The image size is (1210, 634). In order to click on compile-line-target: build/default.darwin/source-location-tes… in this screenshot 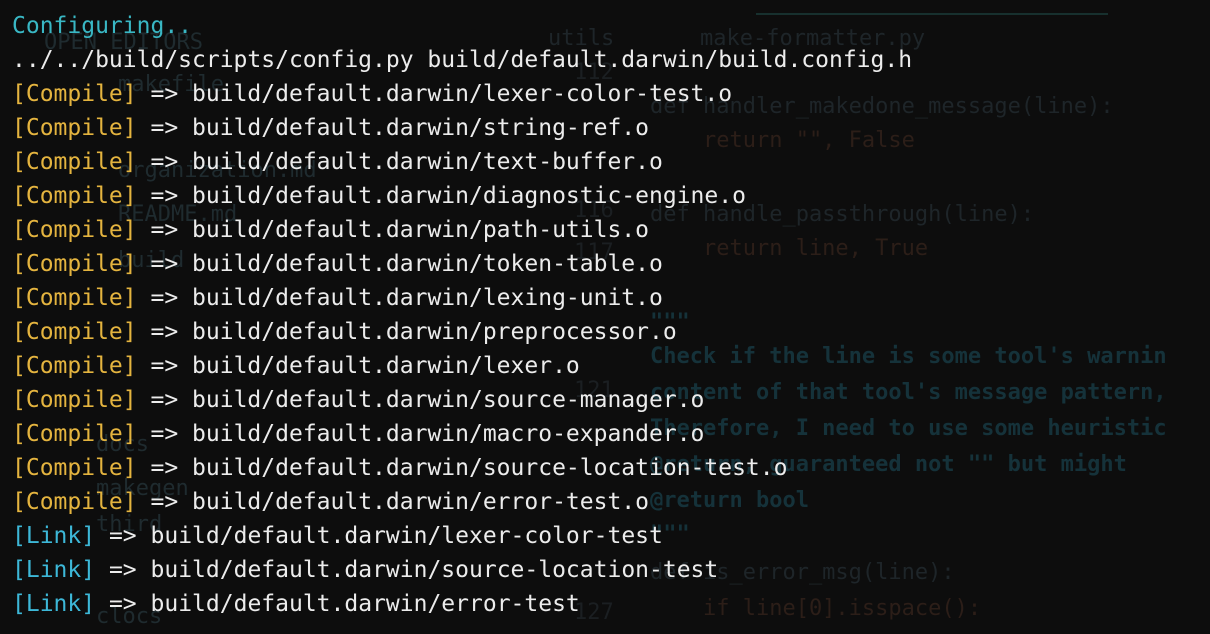, I will do `click(490, 468)`.